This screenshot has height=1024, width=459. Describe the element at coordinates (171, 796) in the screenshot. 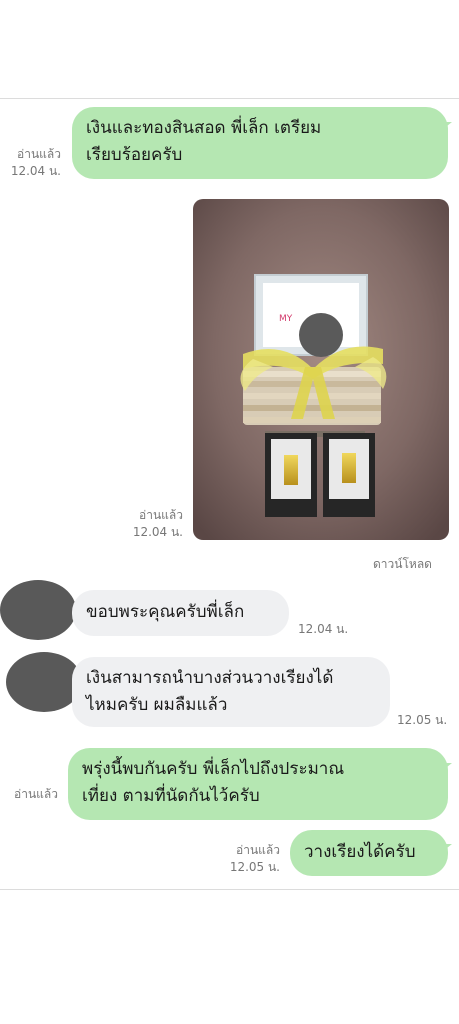

I see `message-text: เที่ยง ตามที่นัดกันไว้ครับ` at that location.